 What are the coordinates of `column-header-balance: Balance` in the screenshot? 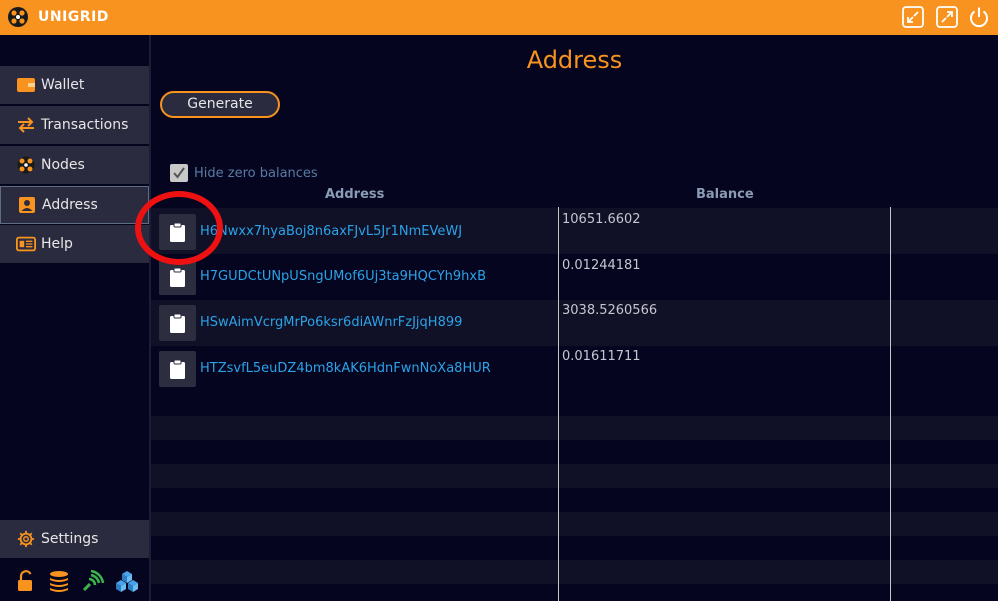 It's located at (725, 194).